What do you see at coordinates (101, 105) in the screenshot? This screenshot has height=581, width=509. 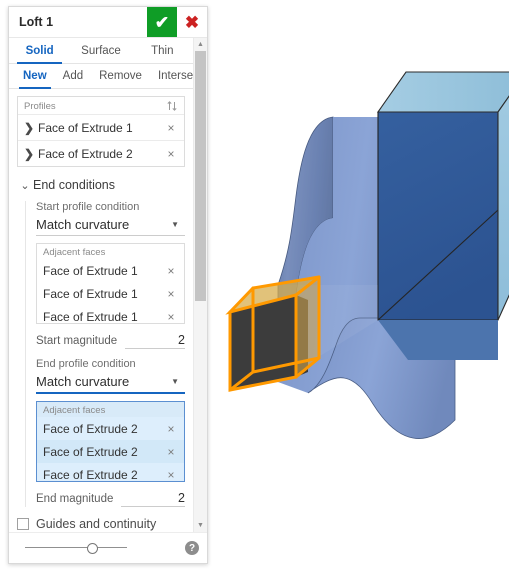 I see `profiles-header: Profiles` at bounding box center [101, 105].